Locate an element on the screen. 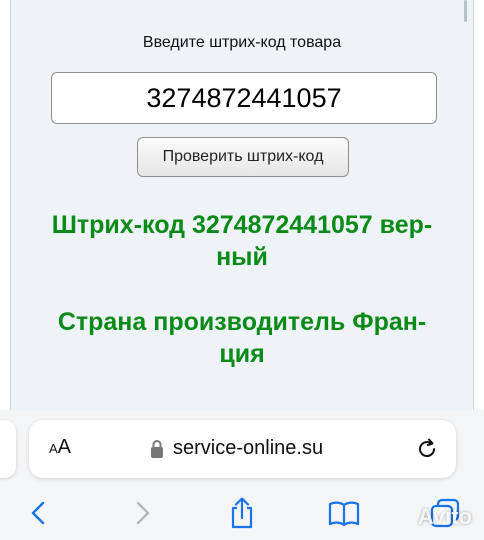 The height and width of the screenshot is (540, 484). barcode-valid-message: Штрих-код 3274872441057 вер- ный is located at coordinates (242, 241).